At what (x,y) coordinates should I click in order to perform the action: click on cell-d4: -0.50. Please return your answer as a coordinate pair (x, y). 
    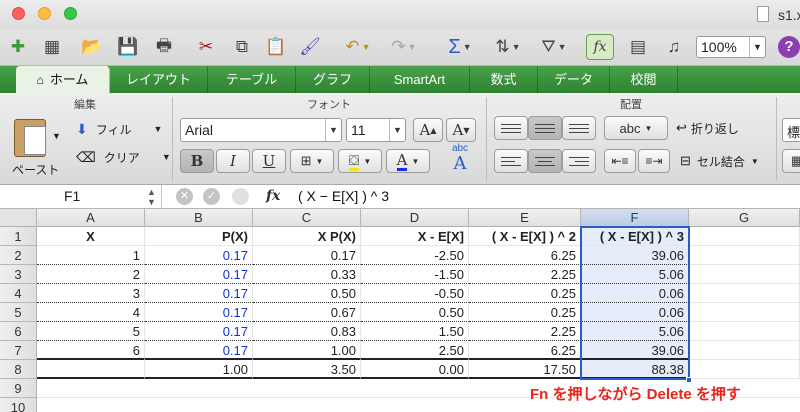
    Looking at the image, I should click on (415, 293).